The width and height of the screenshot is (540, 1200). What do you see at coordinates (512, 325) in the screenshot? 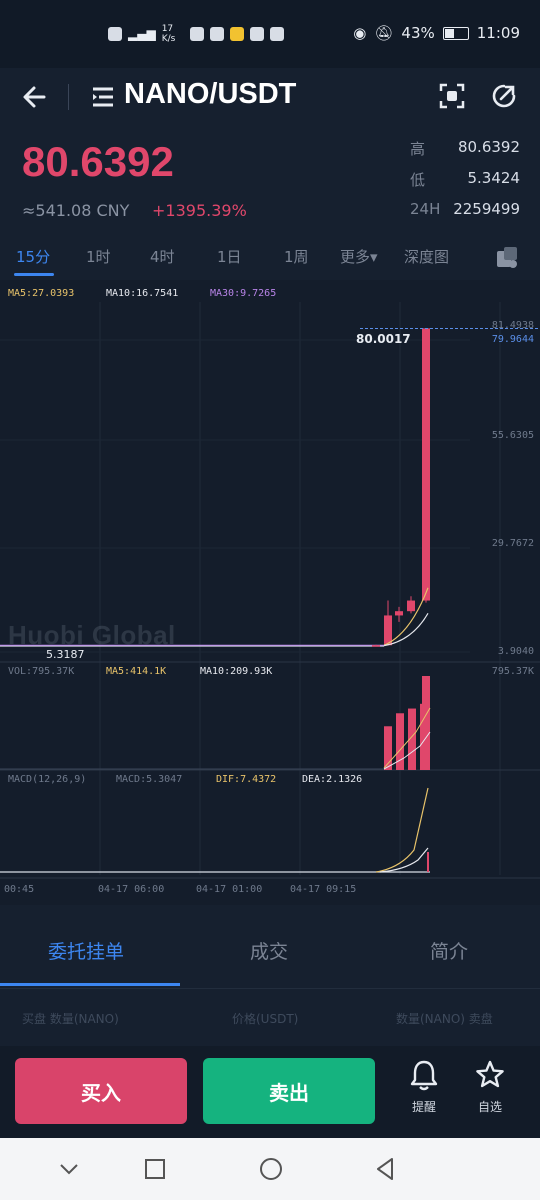
I see `y-axis-label: 81.4938` at bounding box center [512, 325].